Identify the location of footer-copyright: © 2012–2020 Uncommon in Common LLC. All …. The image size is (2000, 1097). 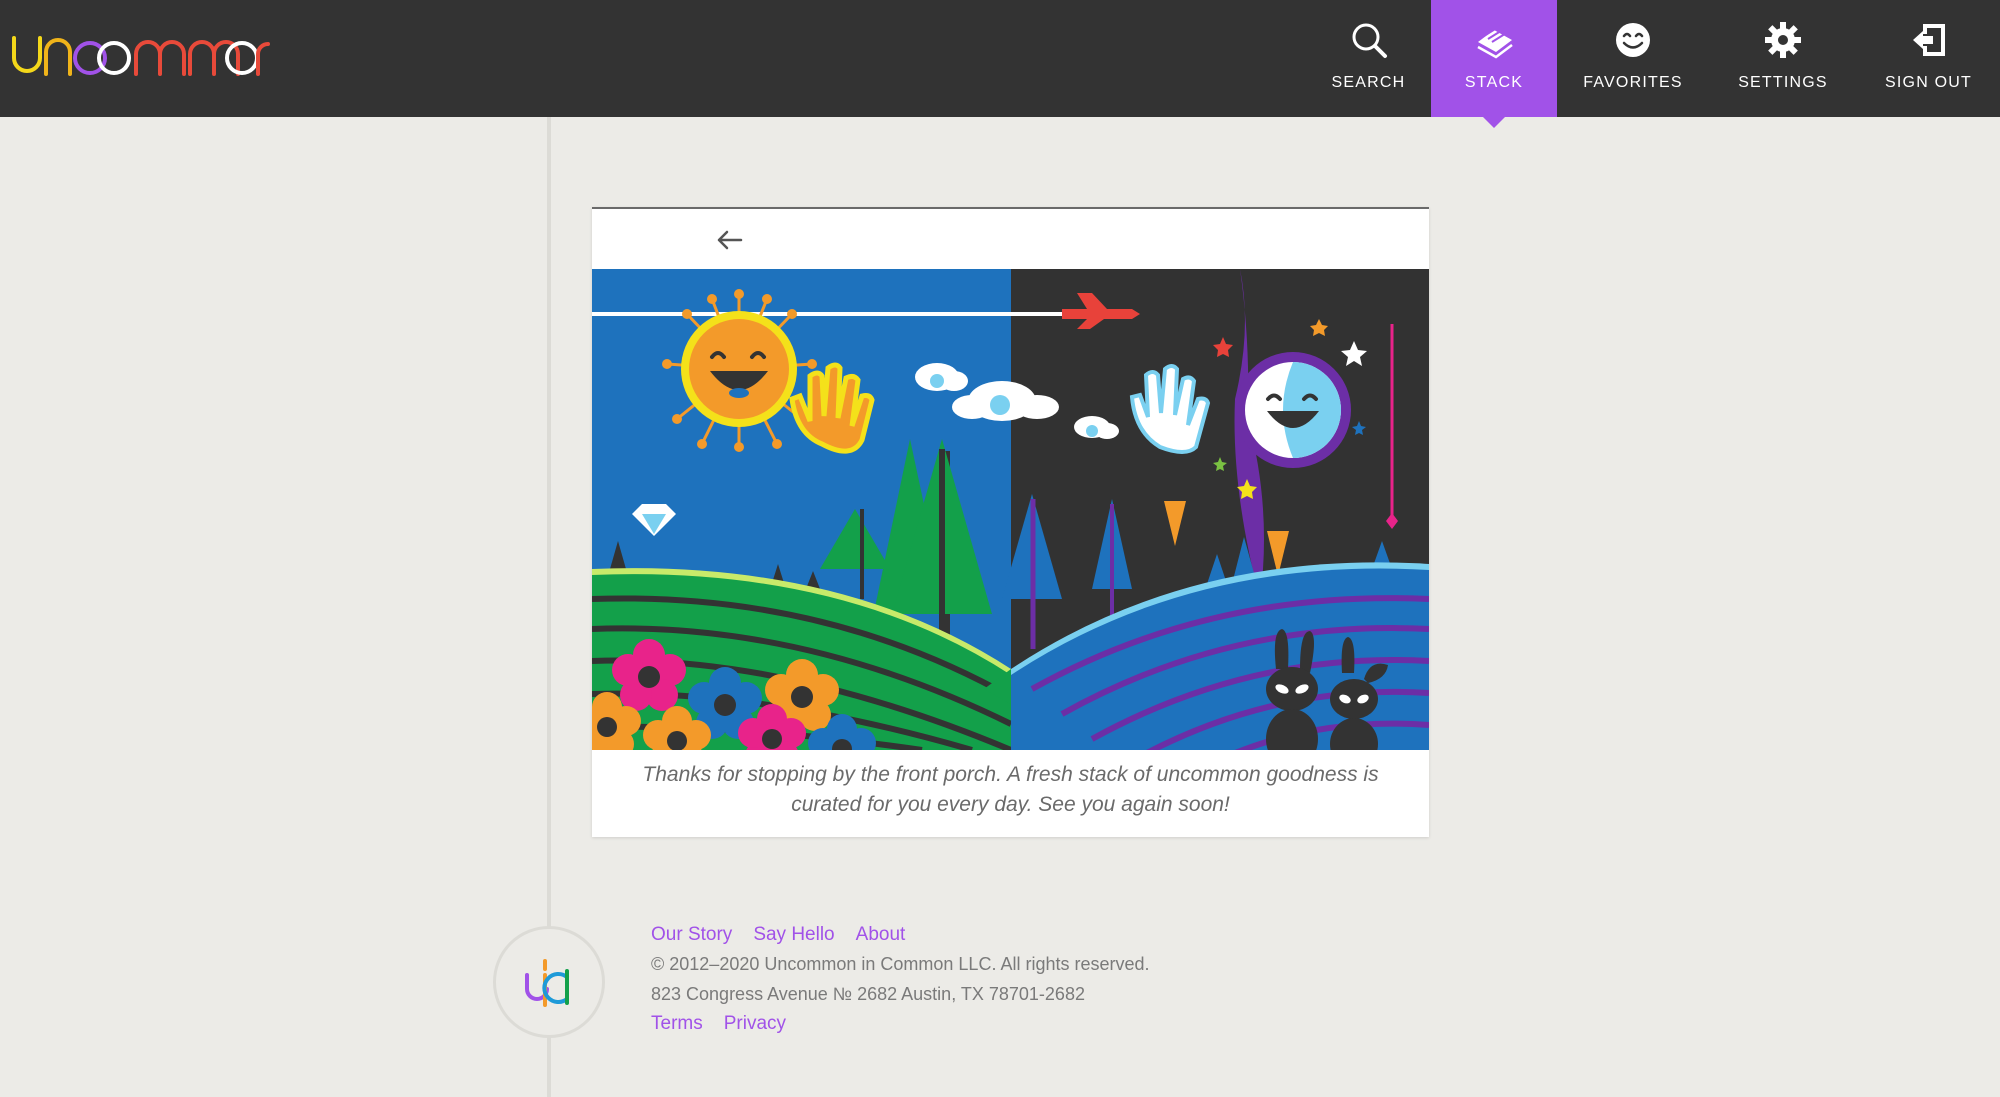
(900, 964).